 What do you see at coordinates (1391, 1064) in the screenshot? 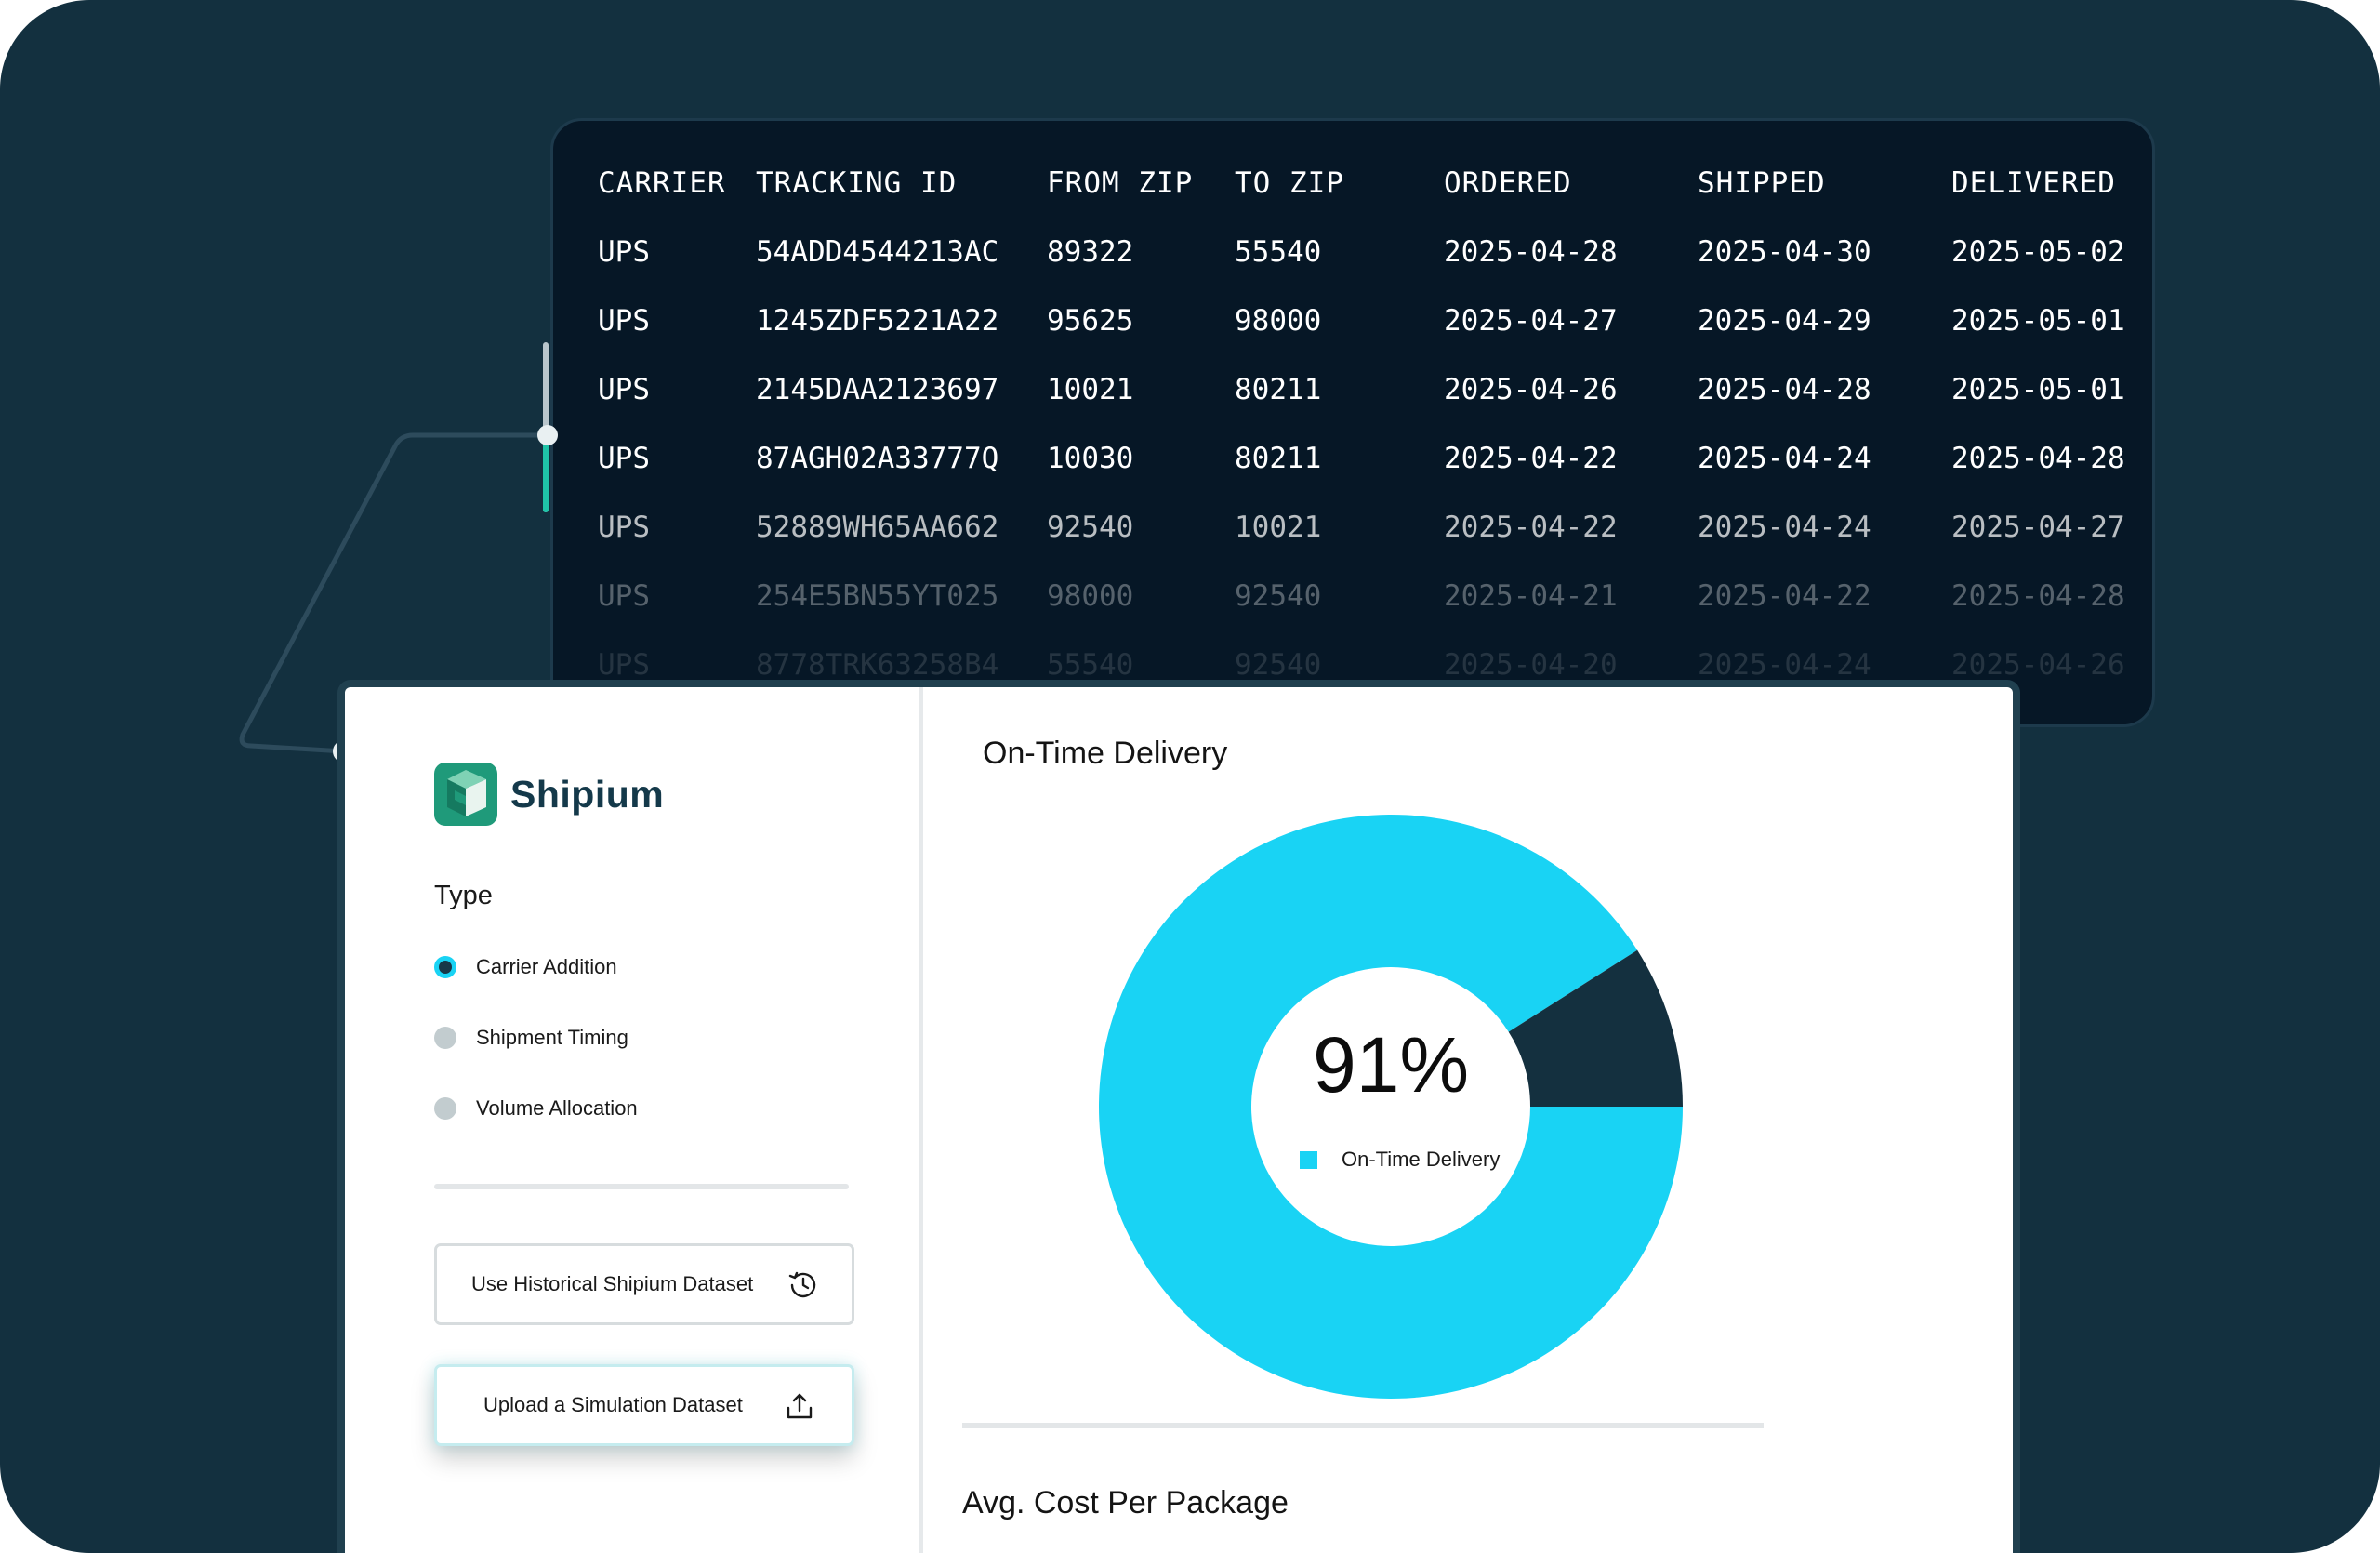
I see `donut-center-value: 91%` at bounding box center [1391, 1064].